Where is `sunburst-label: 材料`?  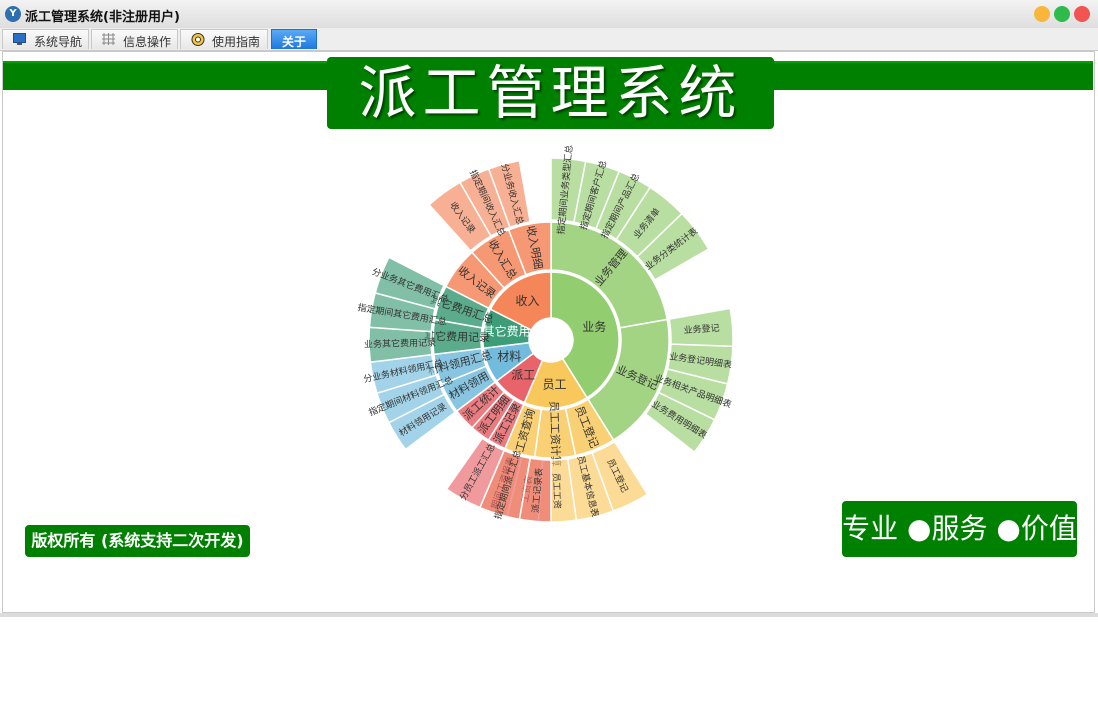 sunburst-label: 材料 is located at coordinates (509, 356).